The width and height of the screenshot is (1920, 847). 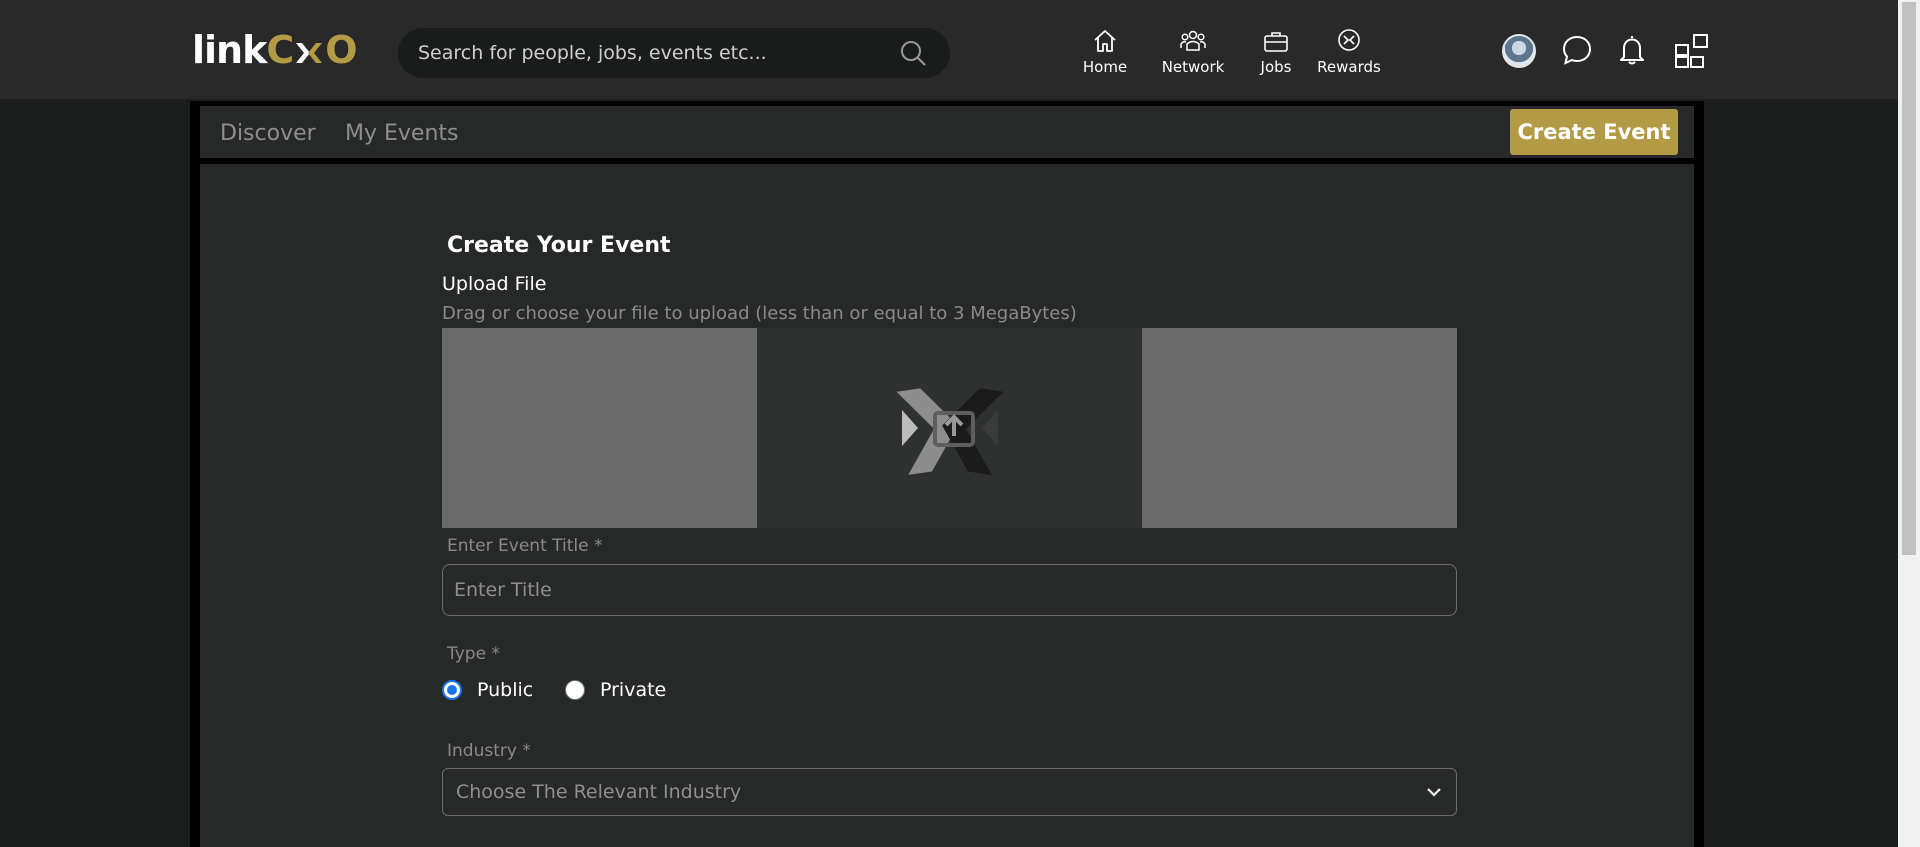 I want to click on nav-jobs-label: Jobs, so click(x=1276, y=67).